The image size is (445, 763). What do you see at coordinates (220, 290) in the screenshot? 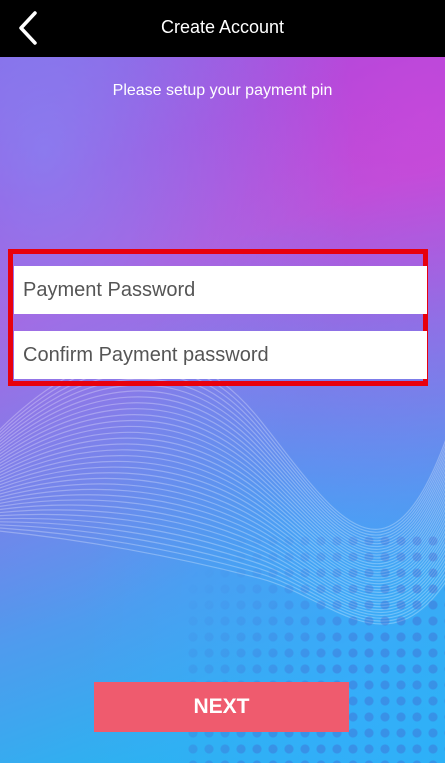
I see `payment-password-field` at bounding box center [220, 290].